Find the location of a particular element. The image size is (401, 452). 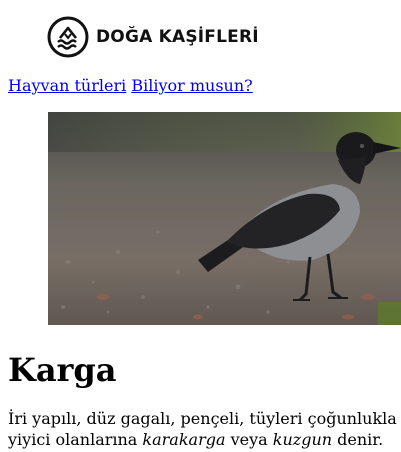

site-header: DOĞA KAŞİFLERİ is located at coordinates (153, 37).